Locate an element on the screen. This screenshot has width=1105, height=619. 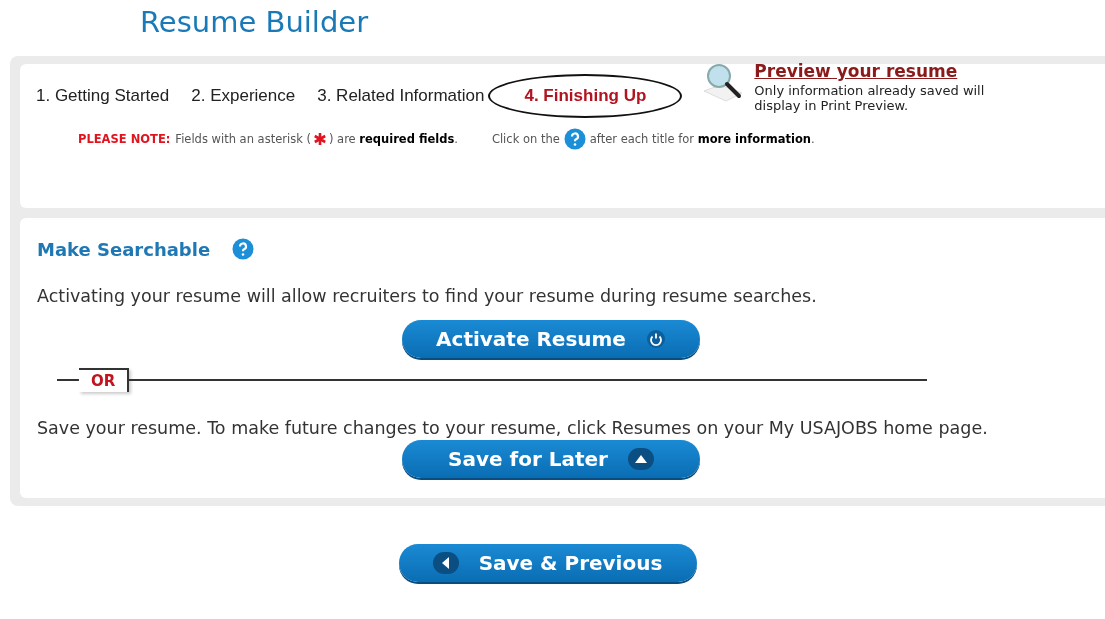
intro-text: Activating your resume will allow recruiters to find your resume during resume searches. is located at coordinates (427, 296).